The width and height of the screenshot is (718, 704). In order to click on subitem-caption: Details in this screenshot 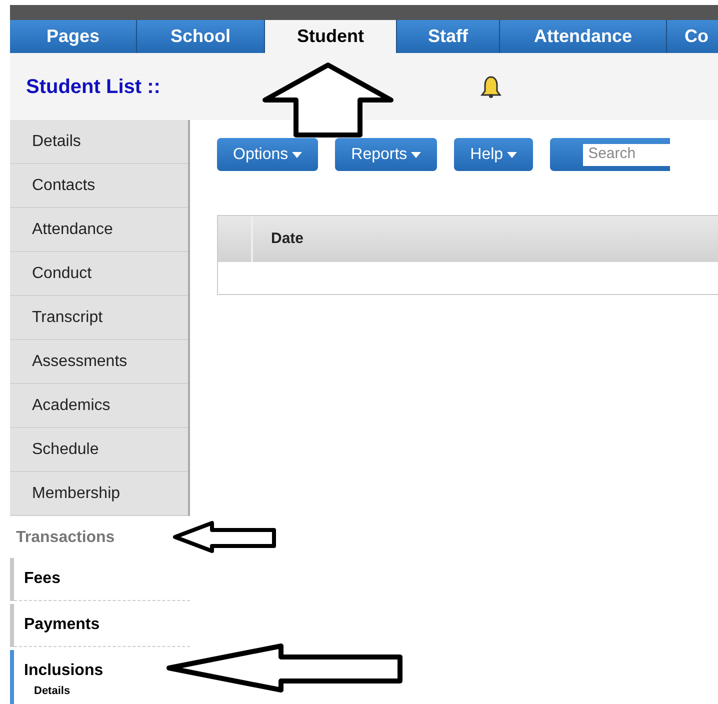, I will do `click(53, 691)`.